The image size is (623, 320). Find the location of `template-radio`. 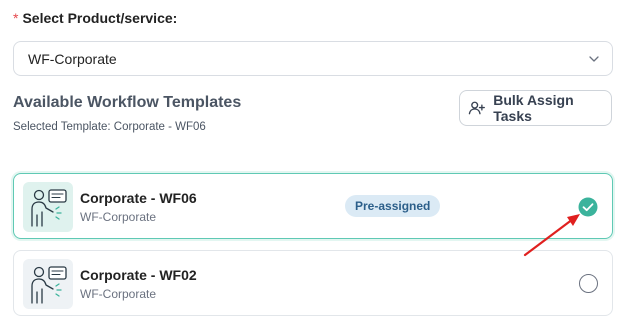

template-radio is located at coordinates (588, 283).